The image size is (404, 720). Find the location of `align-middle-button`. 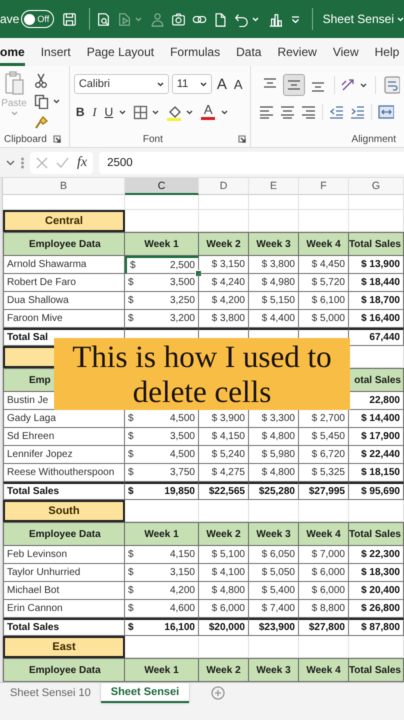

align-middle-button is located at coordinates (294, 85).